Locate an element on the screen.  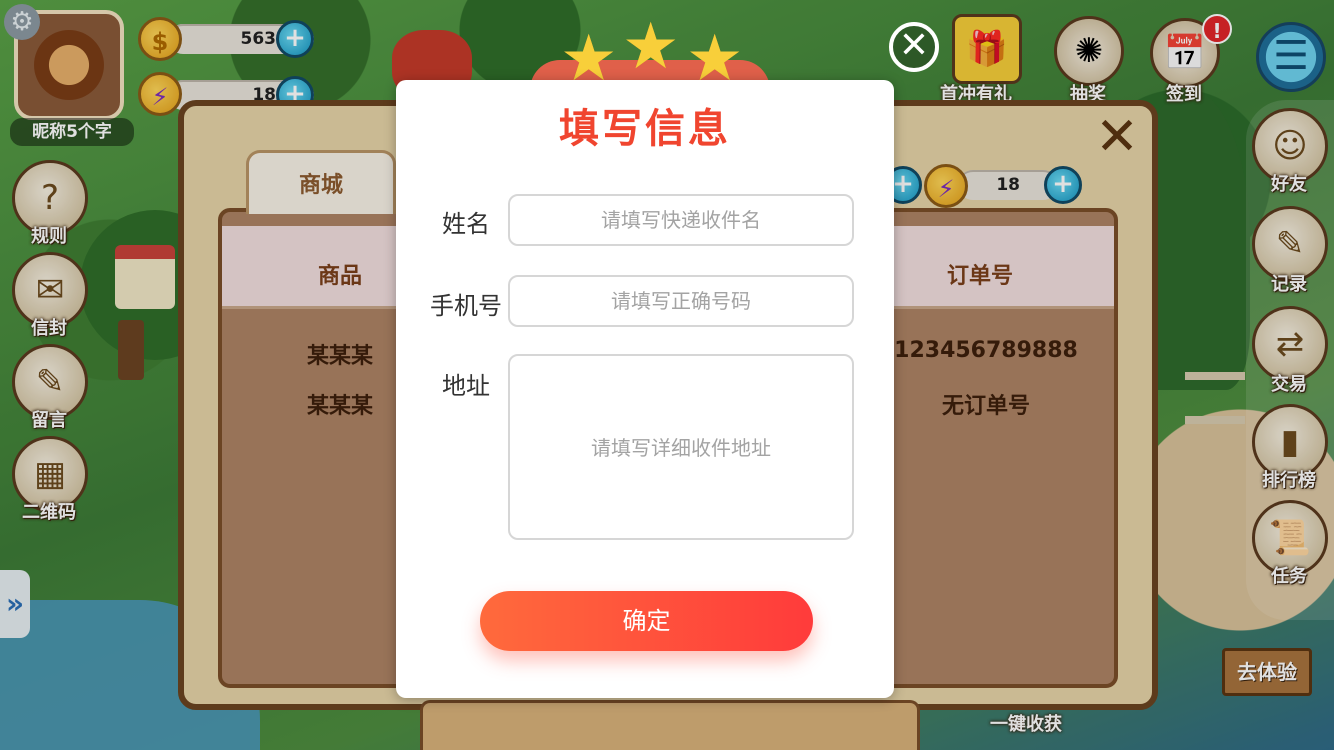
phone-input is located at coordinates (681, 301).